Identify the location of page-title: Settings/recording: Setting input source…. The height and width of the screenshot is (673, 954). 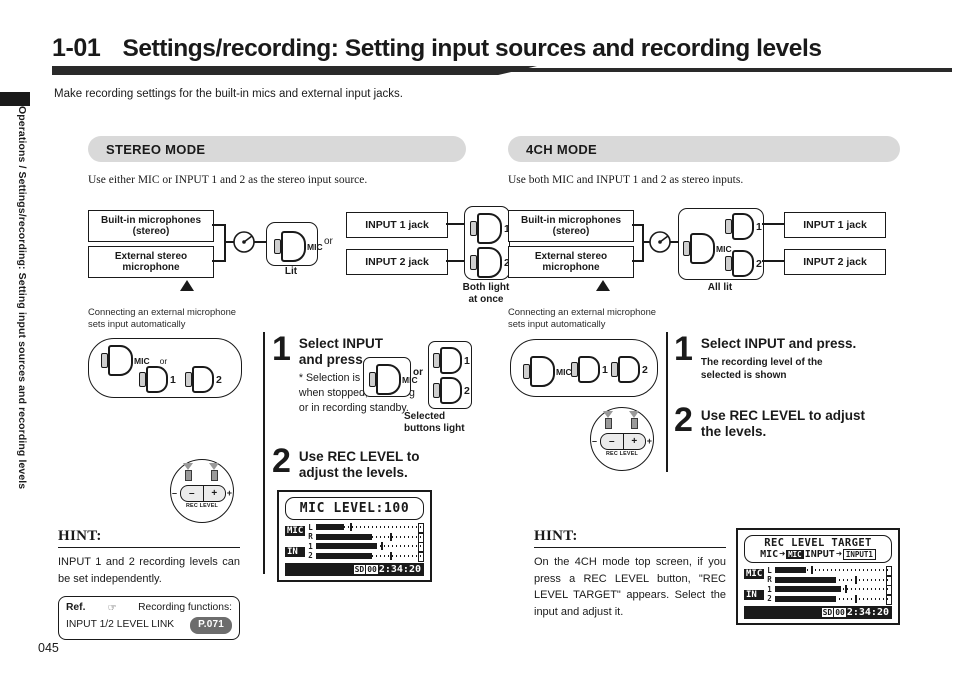
(472, 48).